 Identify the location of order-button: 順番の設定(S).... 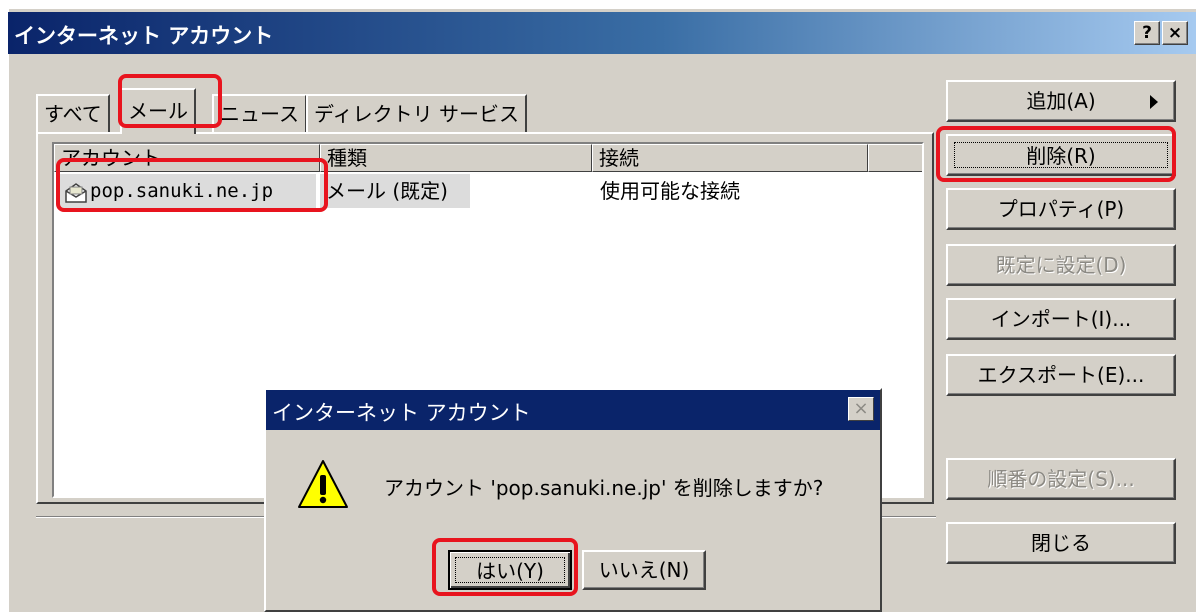
(1061, 479).